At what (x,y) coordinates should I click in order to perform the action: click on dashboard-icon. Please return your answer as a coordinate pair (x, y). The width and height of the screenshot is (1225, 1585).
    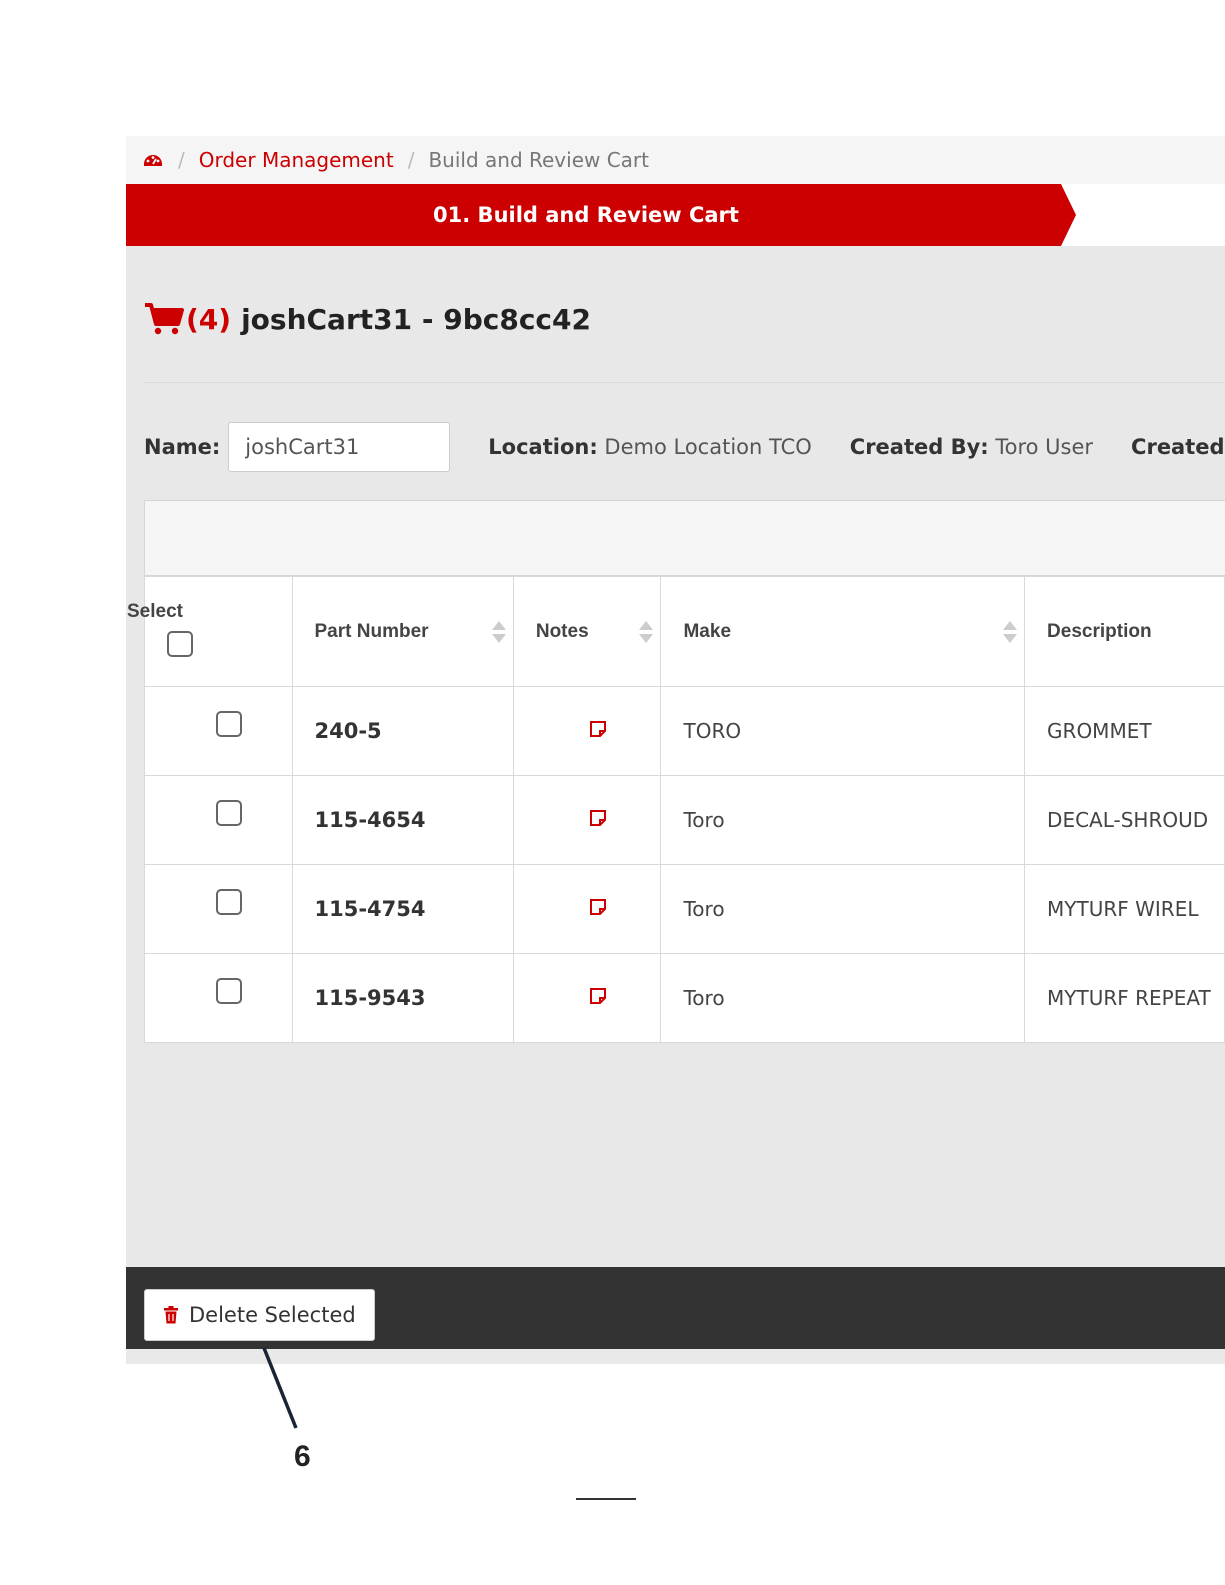
    Looking at the image, I should click on (153, 160).